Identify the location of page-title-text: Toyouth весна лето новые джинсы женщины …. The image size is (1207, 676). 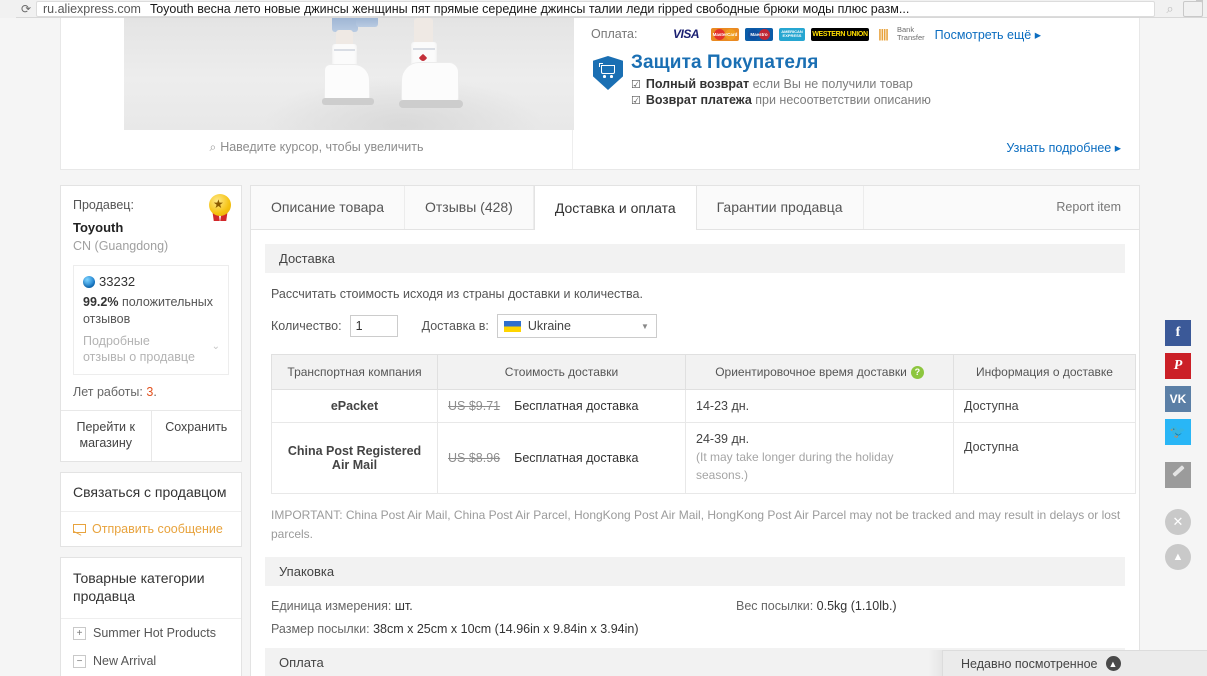
(529, 8).